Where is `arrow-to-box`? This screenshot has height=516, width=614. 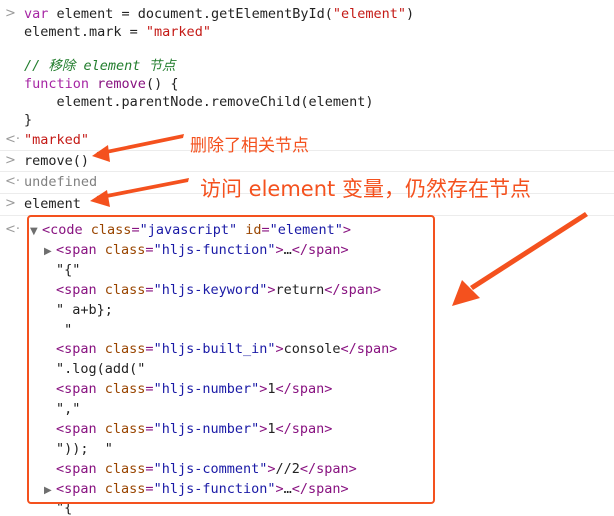 arrow-to-box is located at coordinates (520, 259).